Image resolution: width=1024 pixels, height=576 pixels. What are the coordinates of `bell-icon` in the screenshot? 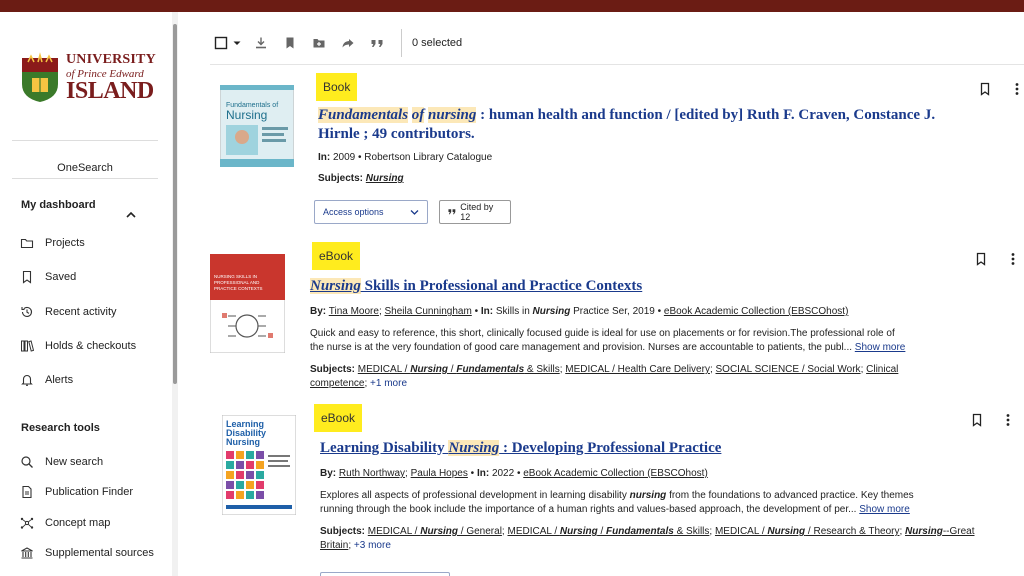 It's located at (27, 380).